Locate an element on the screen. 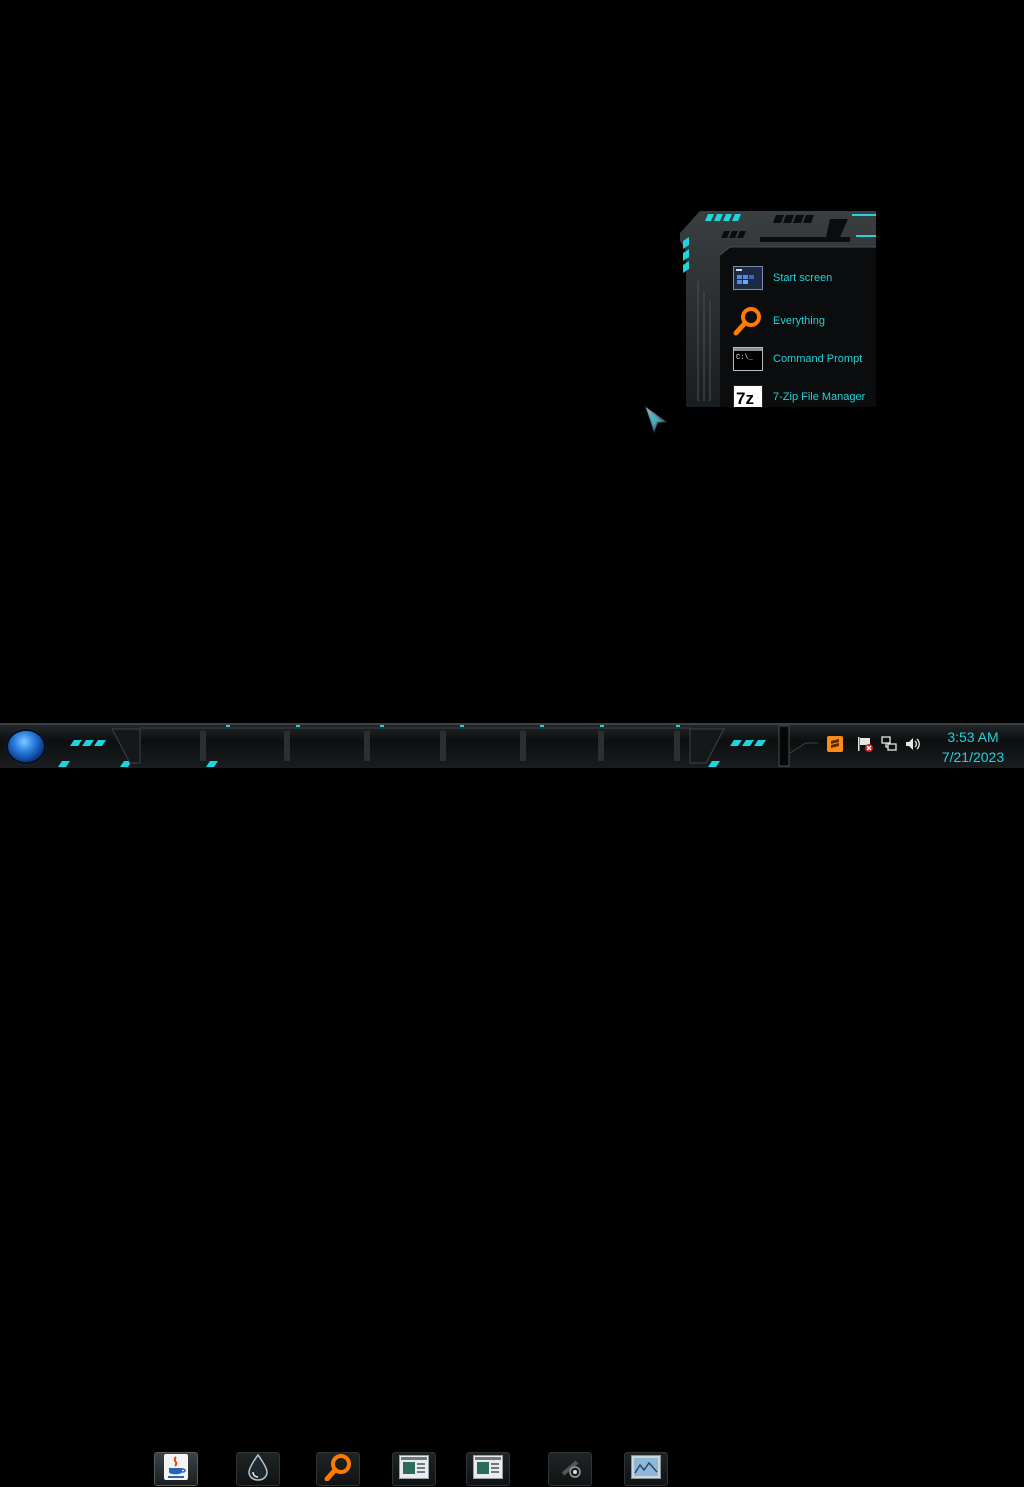 The image size is (1024, 1487). tray-action-center is located at coordinates (865, 746).